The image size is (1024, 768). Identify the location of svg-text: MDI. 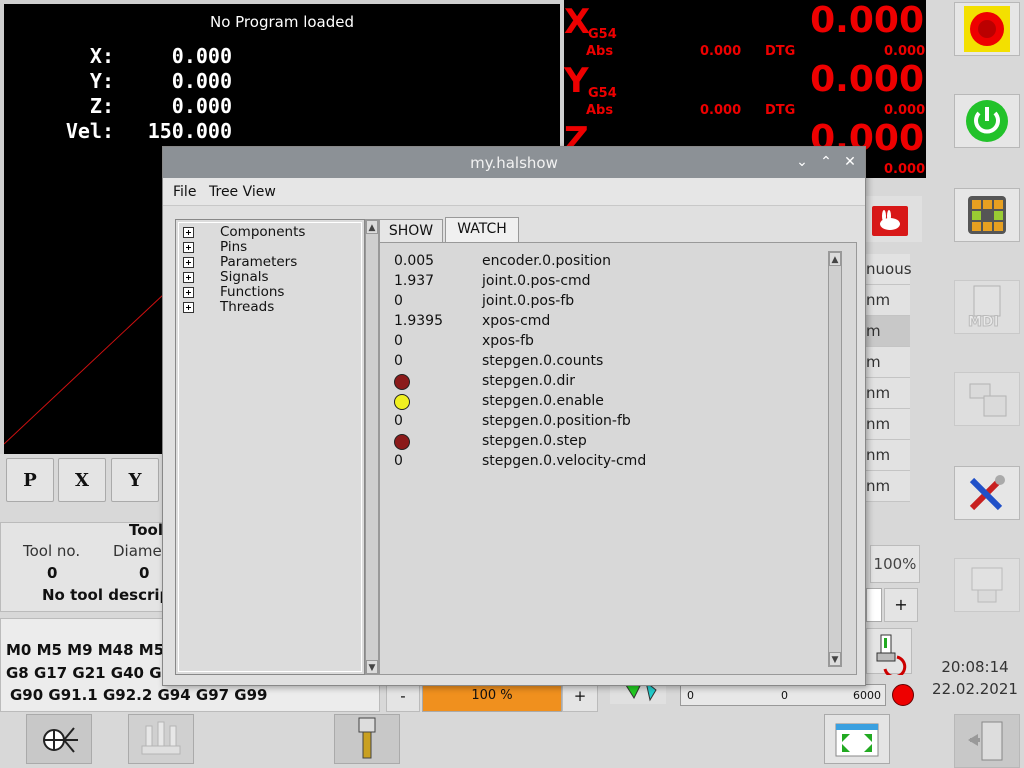
(983, 322).